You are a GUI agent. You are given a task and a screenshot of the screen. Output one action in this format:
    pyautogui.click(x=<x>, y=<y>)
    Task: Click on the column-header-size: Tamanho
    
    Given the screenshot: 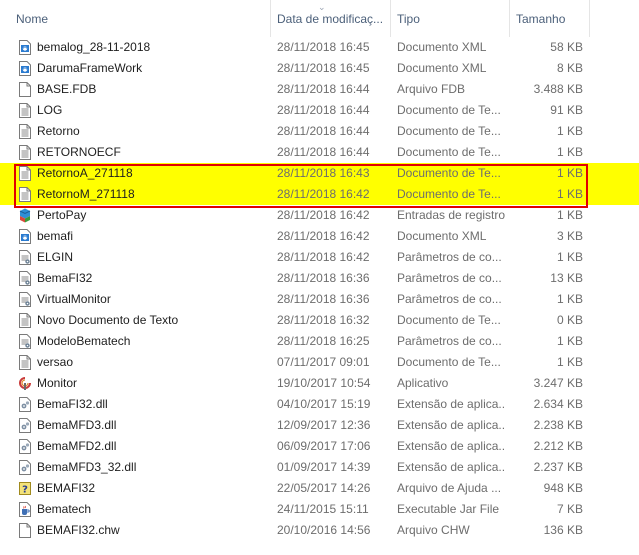 What is the action you would take?
    pyautogui.click(x=551, y=19)
    